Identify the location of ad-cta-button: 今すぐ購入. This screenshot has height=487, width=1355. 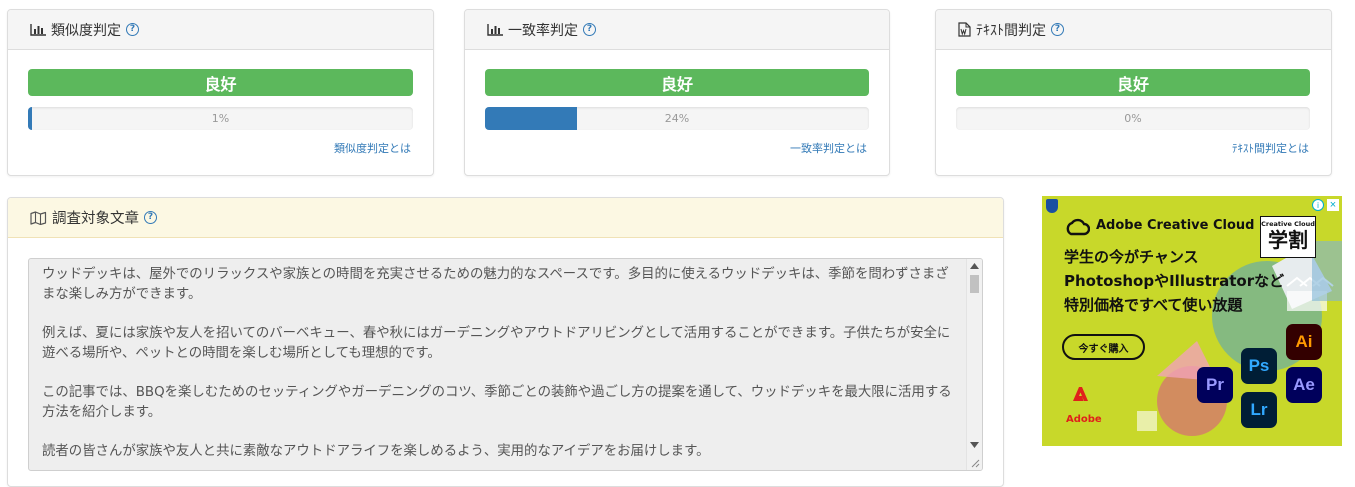
(1103, 347).